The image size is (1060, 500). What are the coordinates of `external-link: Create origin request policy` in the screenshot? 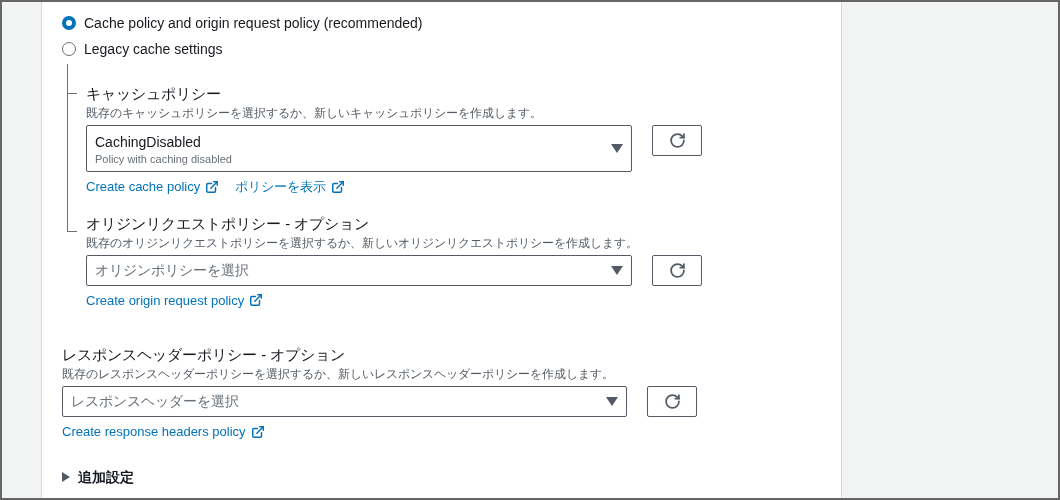 It's located at (175, 300).